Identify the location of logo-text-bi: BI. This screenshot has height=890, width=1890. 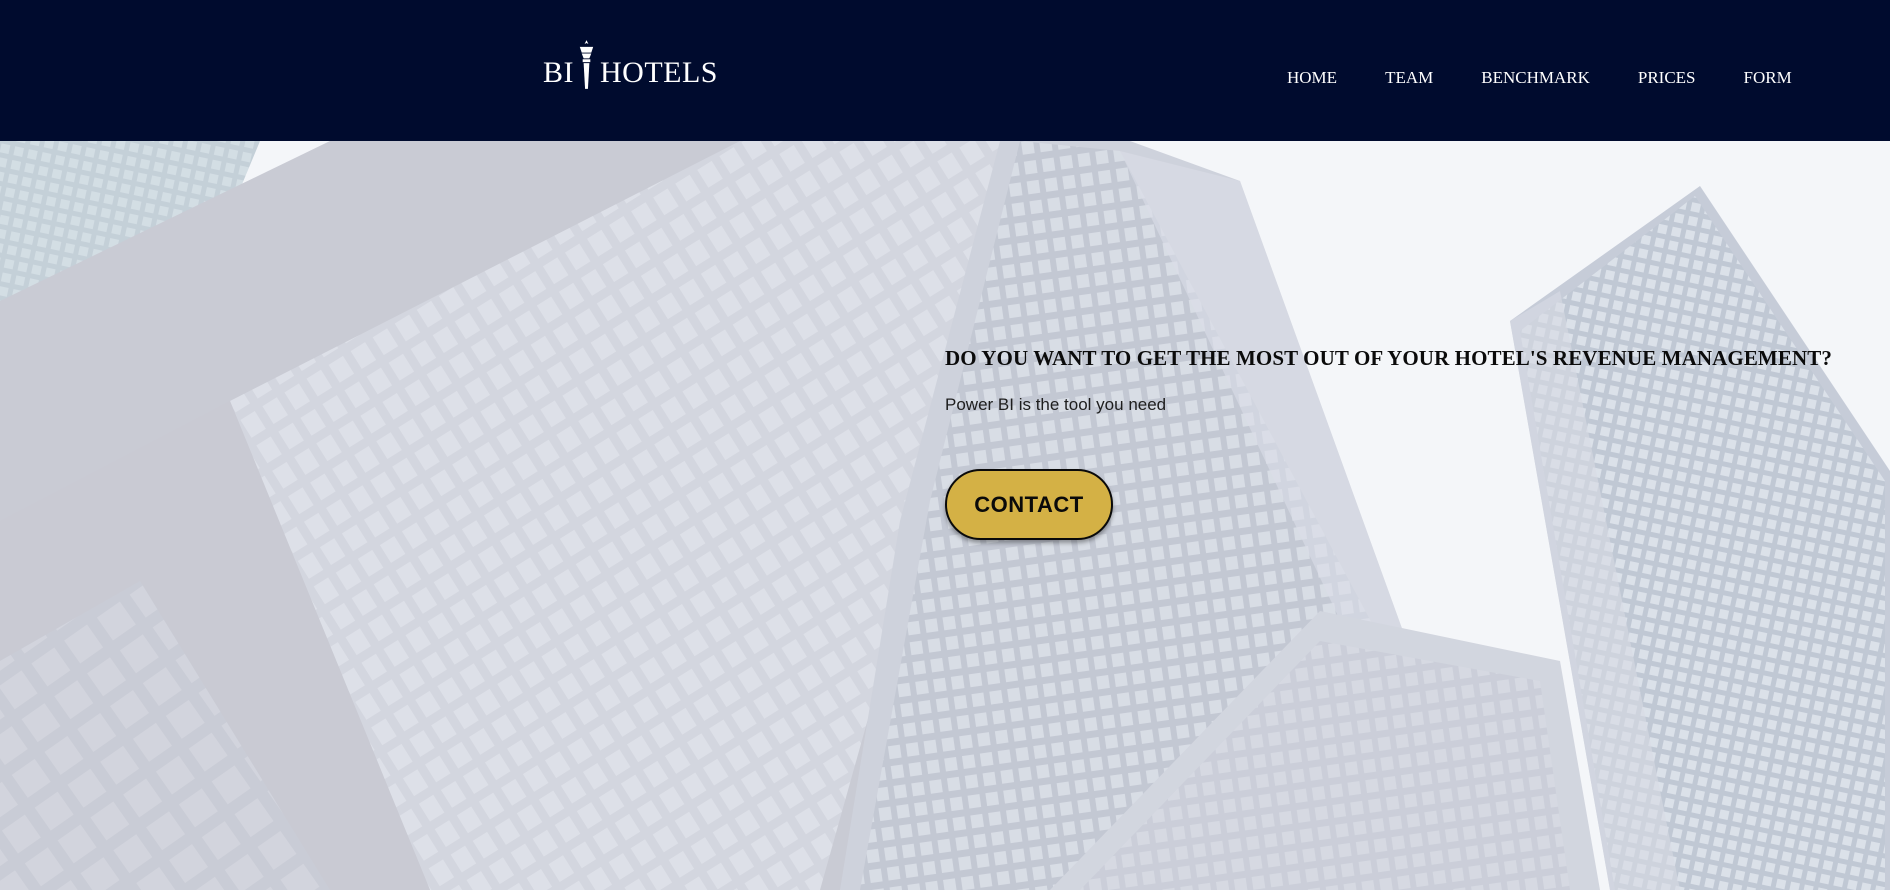
(558, 72).